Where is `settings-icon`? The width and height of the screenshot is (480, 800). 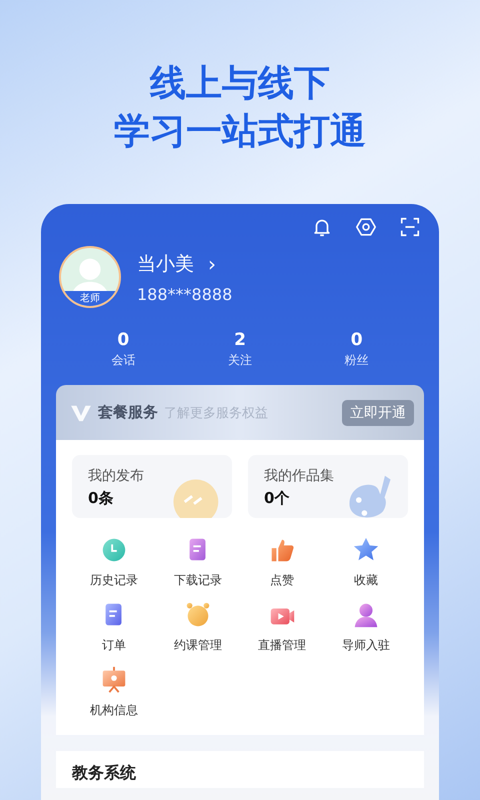
settings-icon is located at coordinates (366, 227).